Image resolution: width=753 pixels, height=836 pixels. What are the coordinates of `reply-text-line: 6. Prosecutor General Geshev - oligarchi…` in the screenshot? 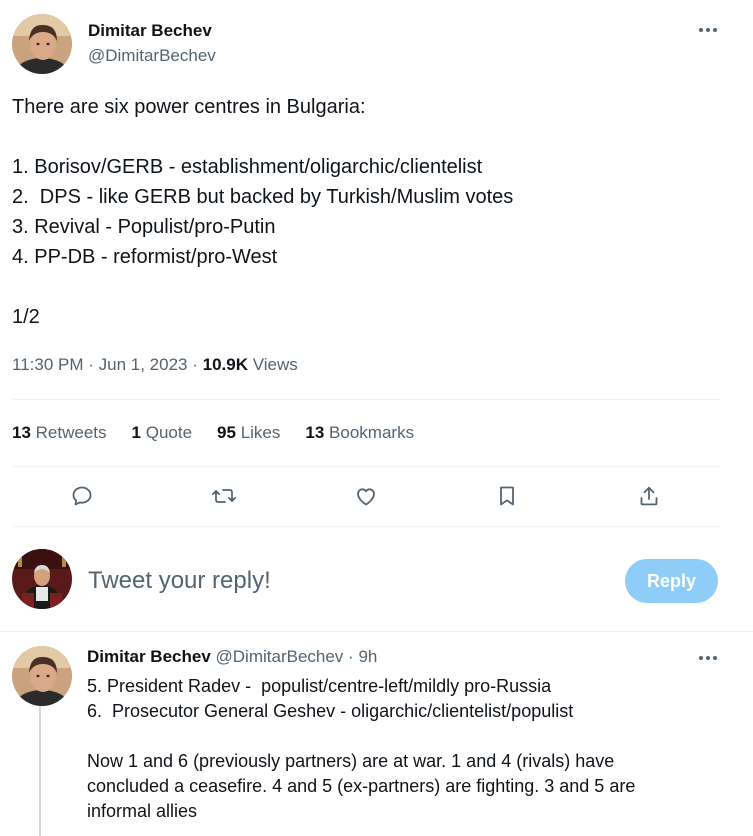 It's located at (330, 711).